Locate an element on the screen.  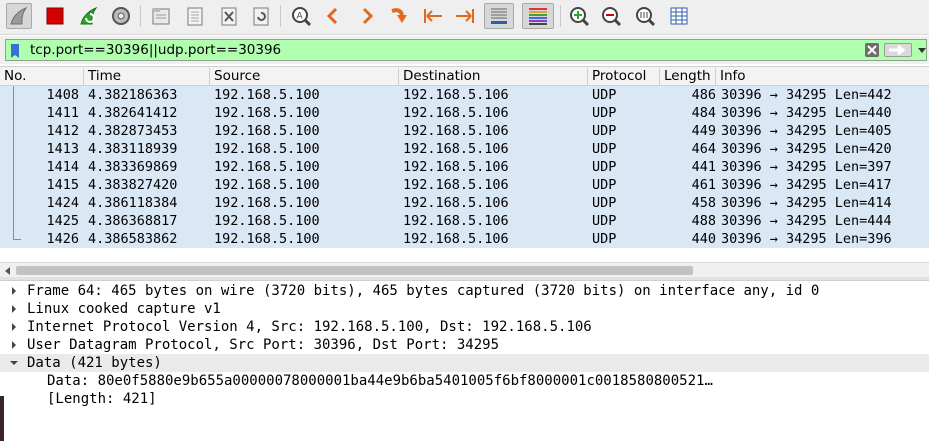
resize-columns-icon is located at coordinates (679, 16).